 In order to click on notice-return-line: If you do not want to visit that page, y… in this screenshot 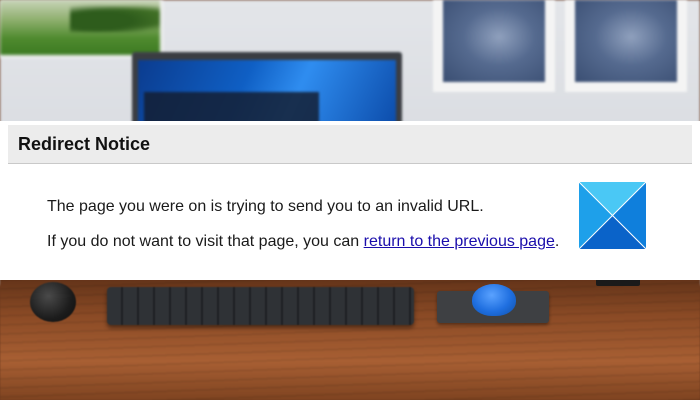, I will do `click(303, 242)`.